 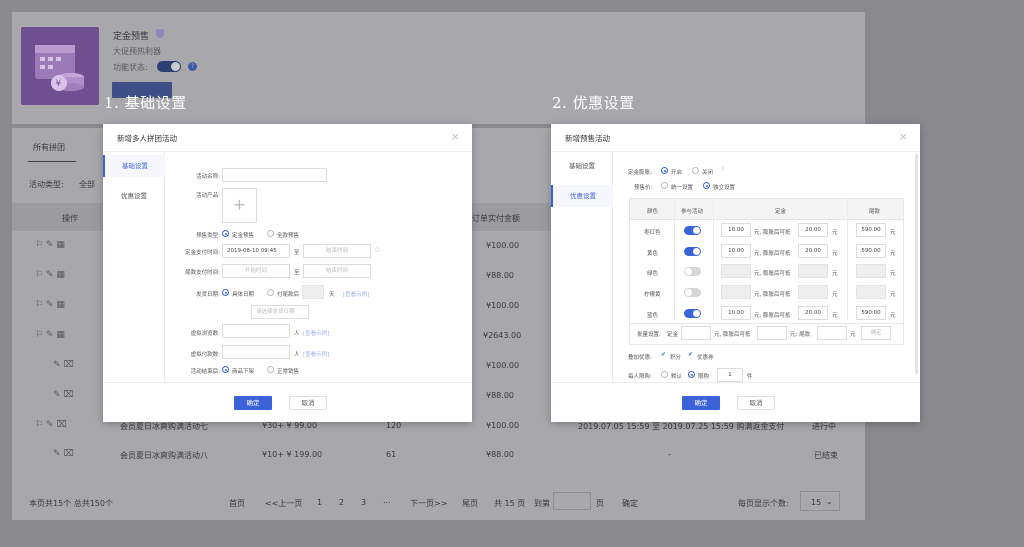 What do you see at coordinates (500, 454) in the screenshot?
I see `paid-value: ¥88.00` at bounding box center [500, 454].